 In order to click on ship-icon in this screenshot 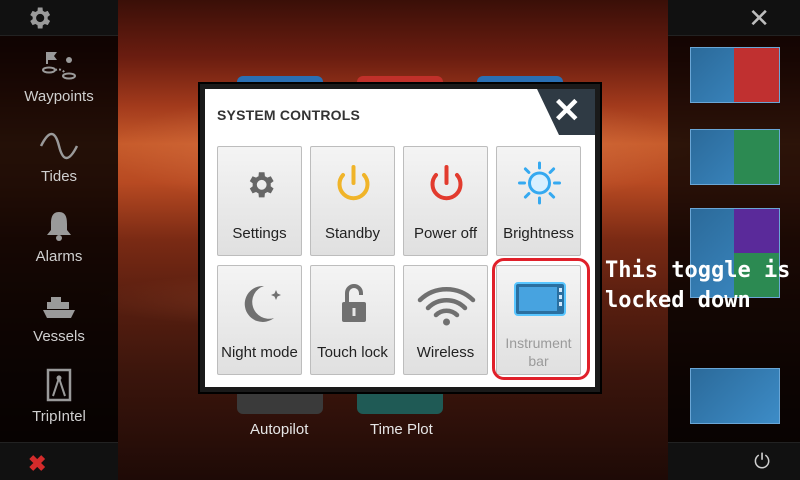, I will do `click(59, 307)`.